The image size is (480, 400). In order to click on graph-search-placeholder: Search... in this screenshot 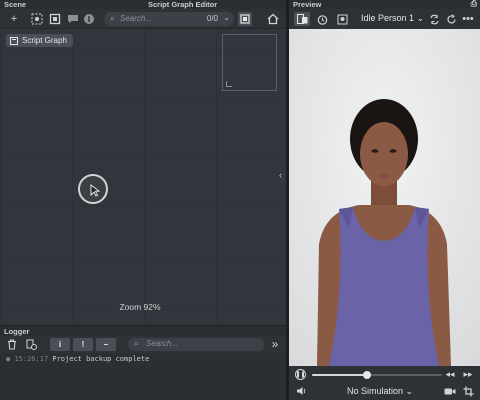, I will do `click(136, 18)`.